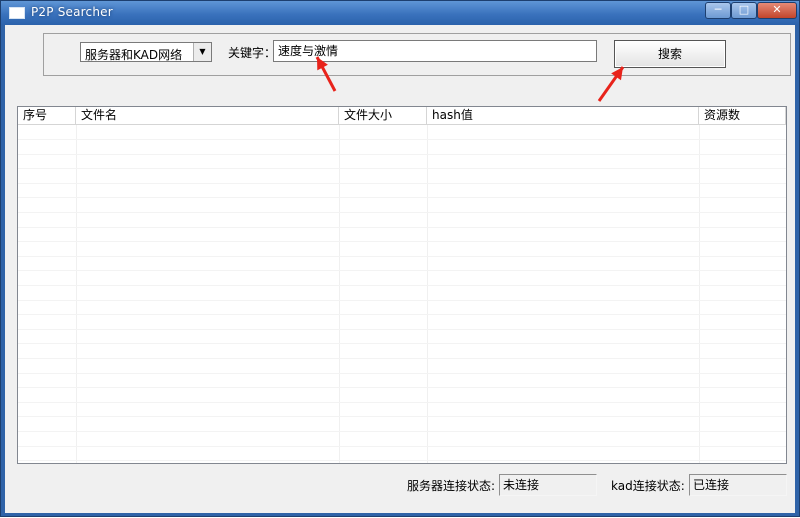 Image resolution: width=800 pixels, height=518 pixels. What do you see at coordinates (617, 74) in the screenshot?
I see `annotation-arrow-head` at bounding box center [617, 74].